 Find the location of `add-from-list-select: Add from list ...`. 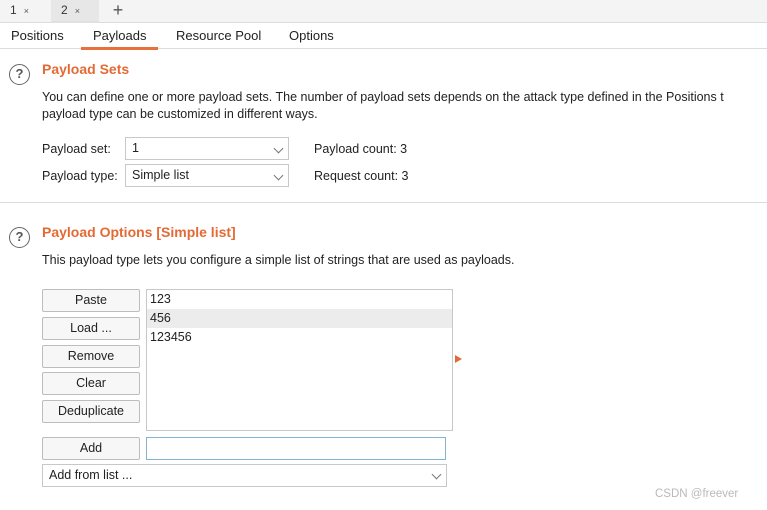

add-from-list-select: Add from list ... is located at coordinates (244, 475).